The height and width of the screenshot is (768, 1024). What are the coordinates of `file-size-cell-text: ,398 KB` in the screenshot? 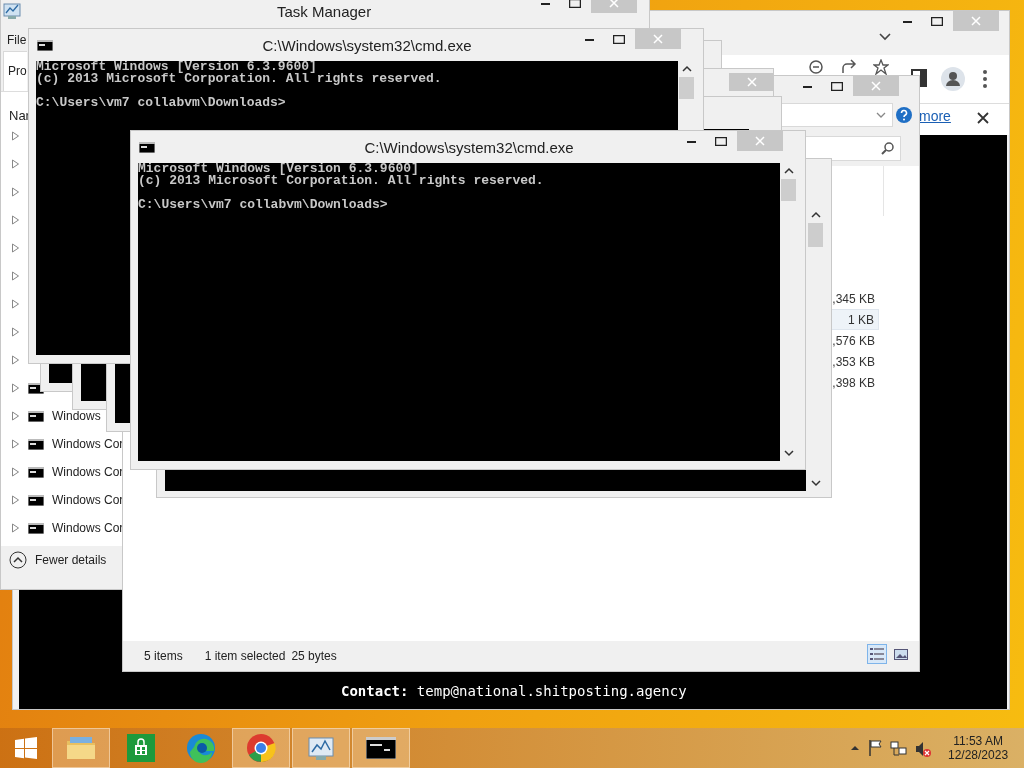 It's located at (853, 383).